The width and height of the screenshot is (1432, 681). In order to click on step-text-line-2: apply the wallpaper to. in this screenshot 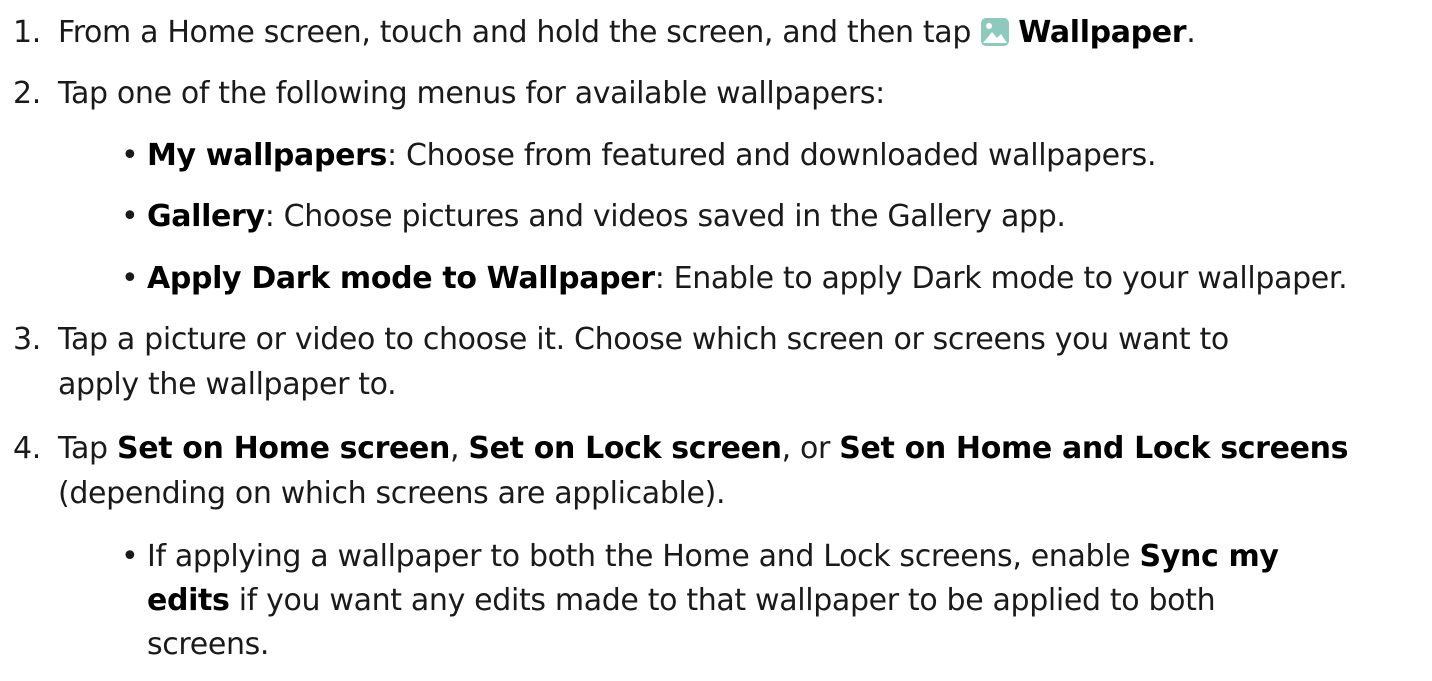, I will do `click(227, 384)`.